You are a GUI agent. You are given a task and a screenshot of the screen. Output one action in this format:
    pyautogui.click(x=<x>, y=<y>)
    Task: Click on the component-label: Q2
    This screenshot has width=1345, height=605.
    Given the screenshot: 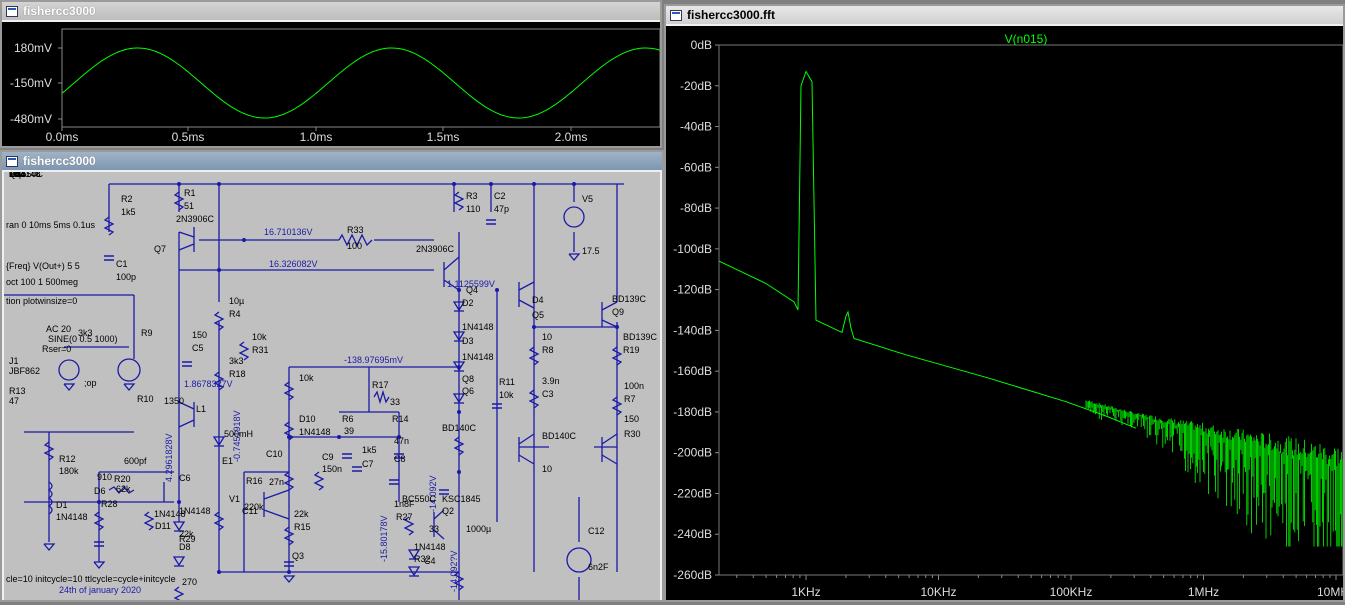 What is the action you would take?
    pyautogui.click(x=448, y=511)
    